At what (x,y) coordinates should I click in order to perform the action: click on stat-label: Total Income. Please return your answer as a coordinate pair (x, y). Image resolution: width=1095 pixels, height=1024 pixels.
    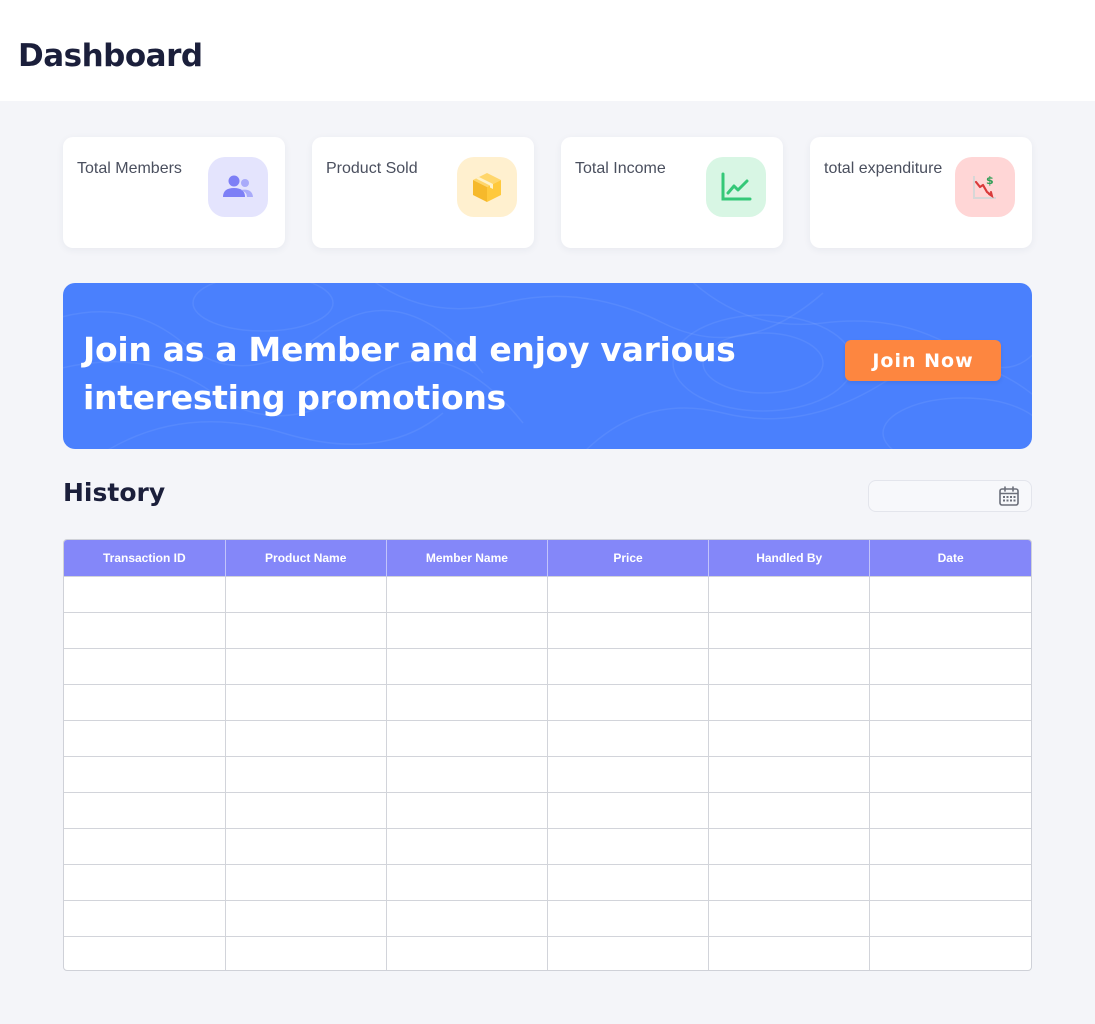
    Looking at the image, I should click on (620, 168).